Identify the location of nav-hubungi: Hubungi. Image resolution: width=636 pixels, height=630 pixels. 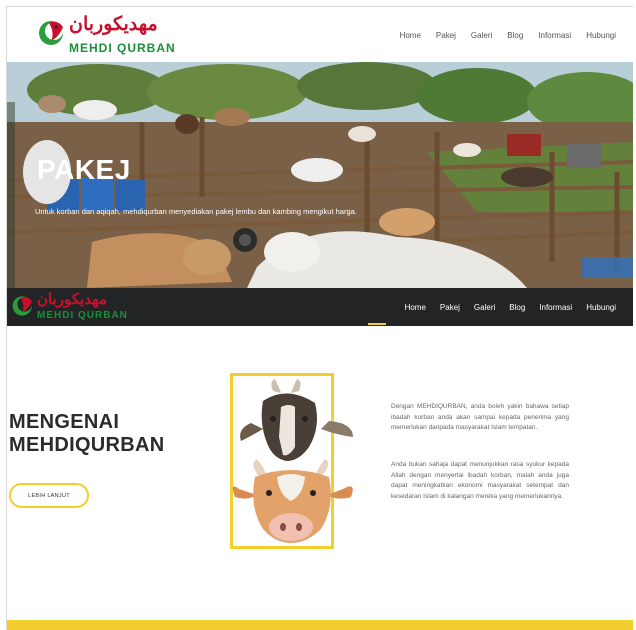
(601, 35).